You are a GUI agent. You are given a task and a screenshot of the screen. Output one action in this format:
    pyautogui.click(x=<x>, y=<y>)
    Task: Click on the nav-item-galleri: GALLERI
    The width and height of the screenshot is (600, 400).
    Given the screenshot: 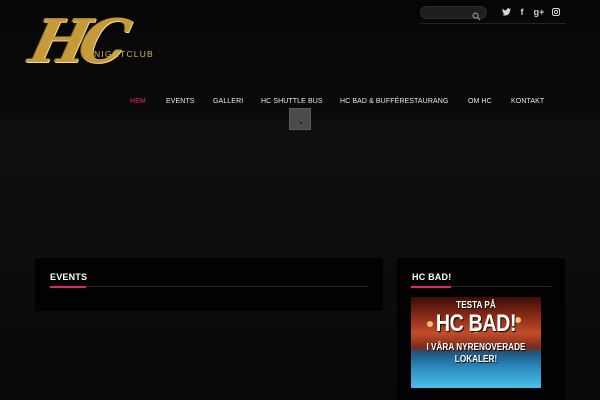 What is the action you would take?
    pyautogui.click(x=228, y=102)
    